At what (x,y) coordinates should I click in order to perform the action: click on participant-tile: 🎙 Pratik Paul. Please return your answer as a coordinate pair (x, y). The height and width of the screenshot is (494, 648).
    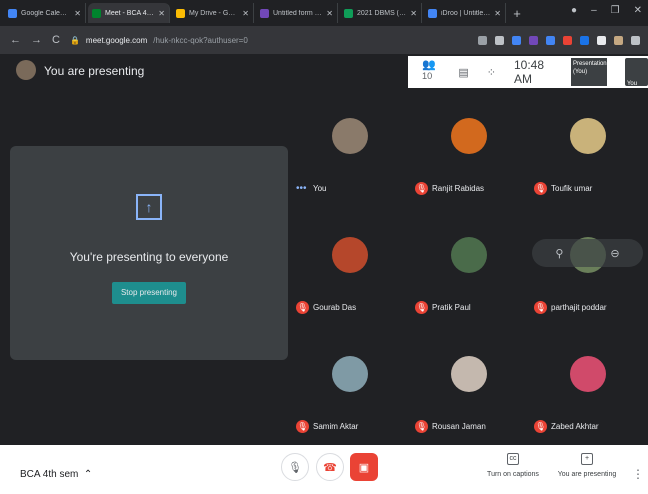
    Looking at the image, I should click on (468, 266).